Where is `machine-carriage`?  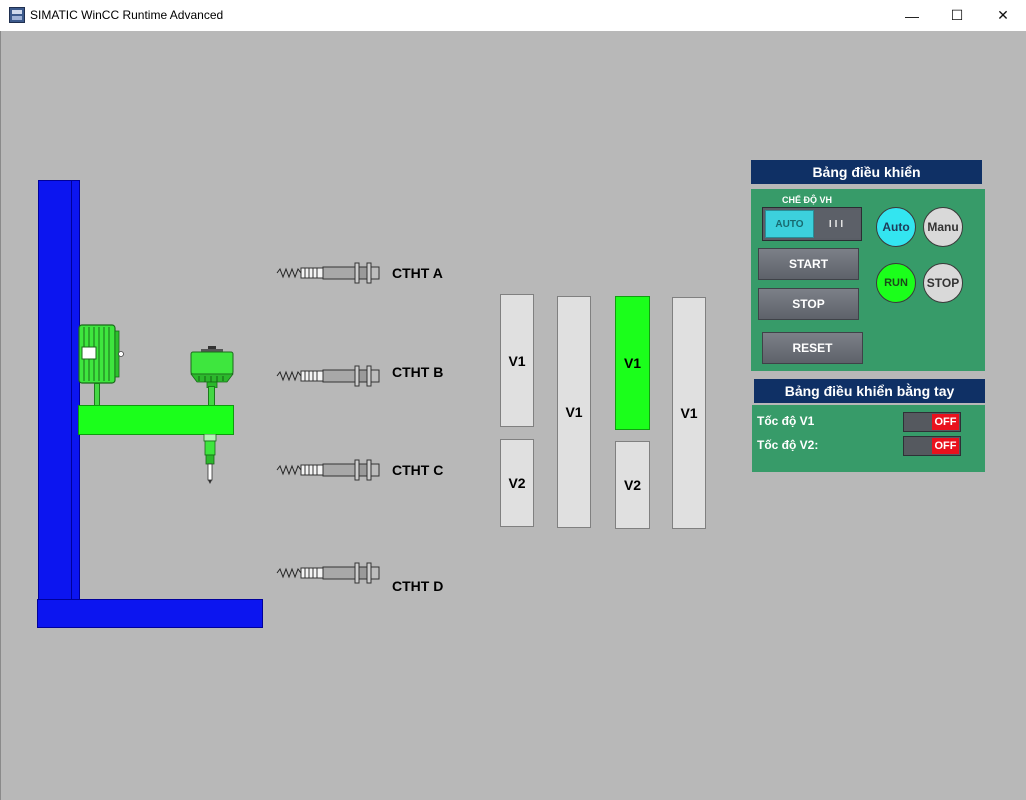 machine-carriage is located at coordinates (156, 420).